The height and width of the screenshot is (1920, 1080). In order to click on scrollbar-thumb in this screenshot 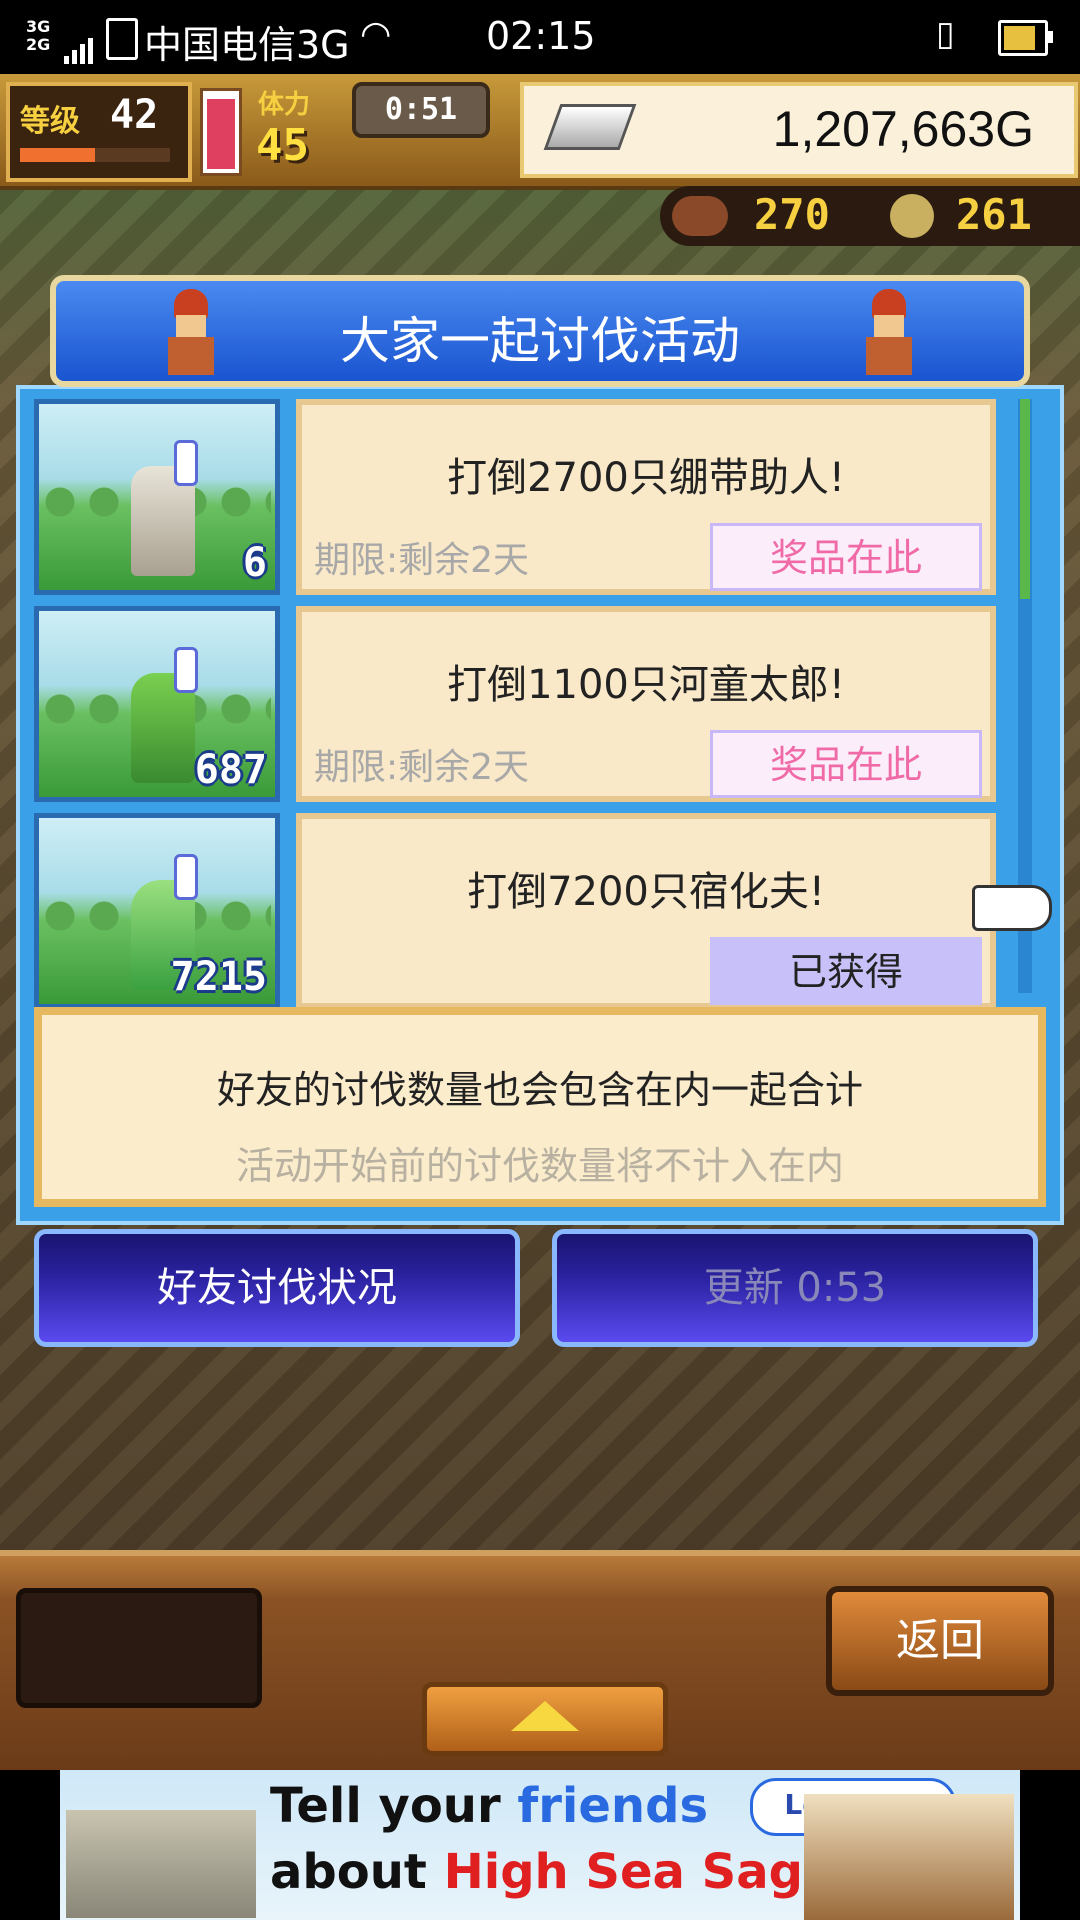, I will do `click(1025, 499)`.